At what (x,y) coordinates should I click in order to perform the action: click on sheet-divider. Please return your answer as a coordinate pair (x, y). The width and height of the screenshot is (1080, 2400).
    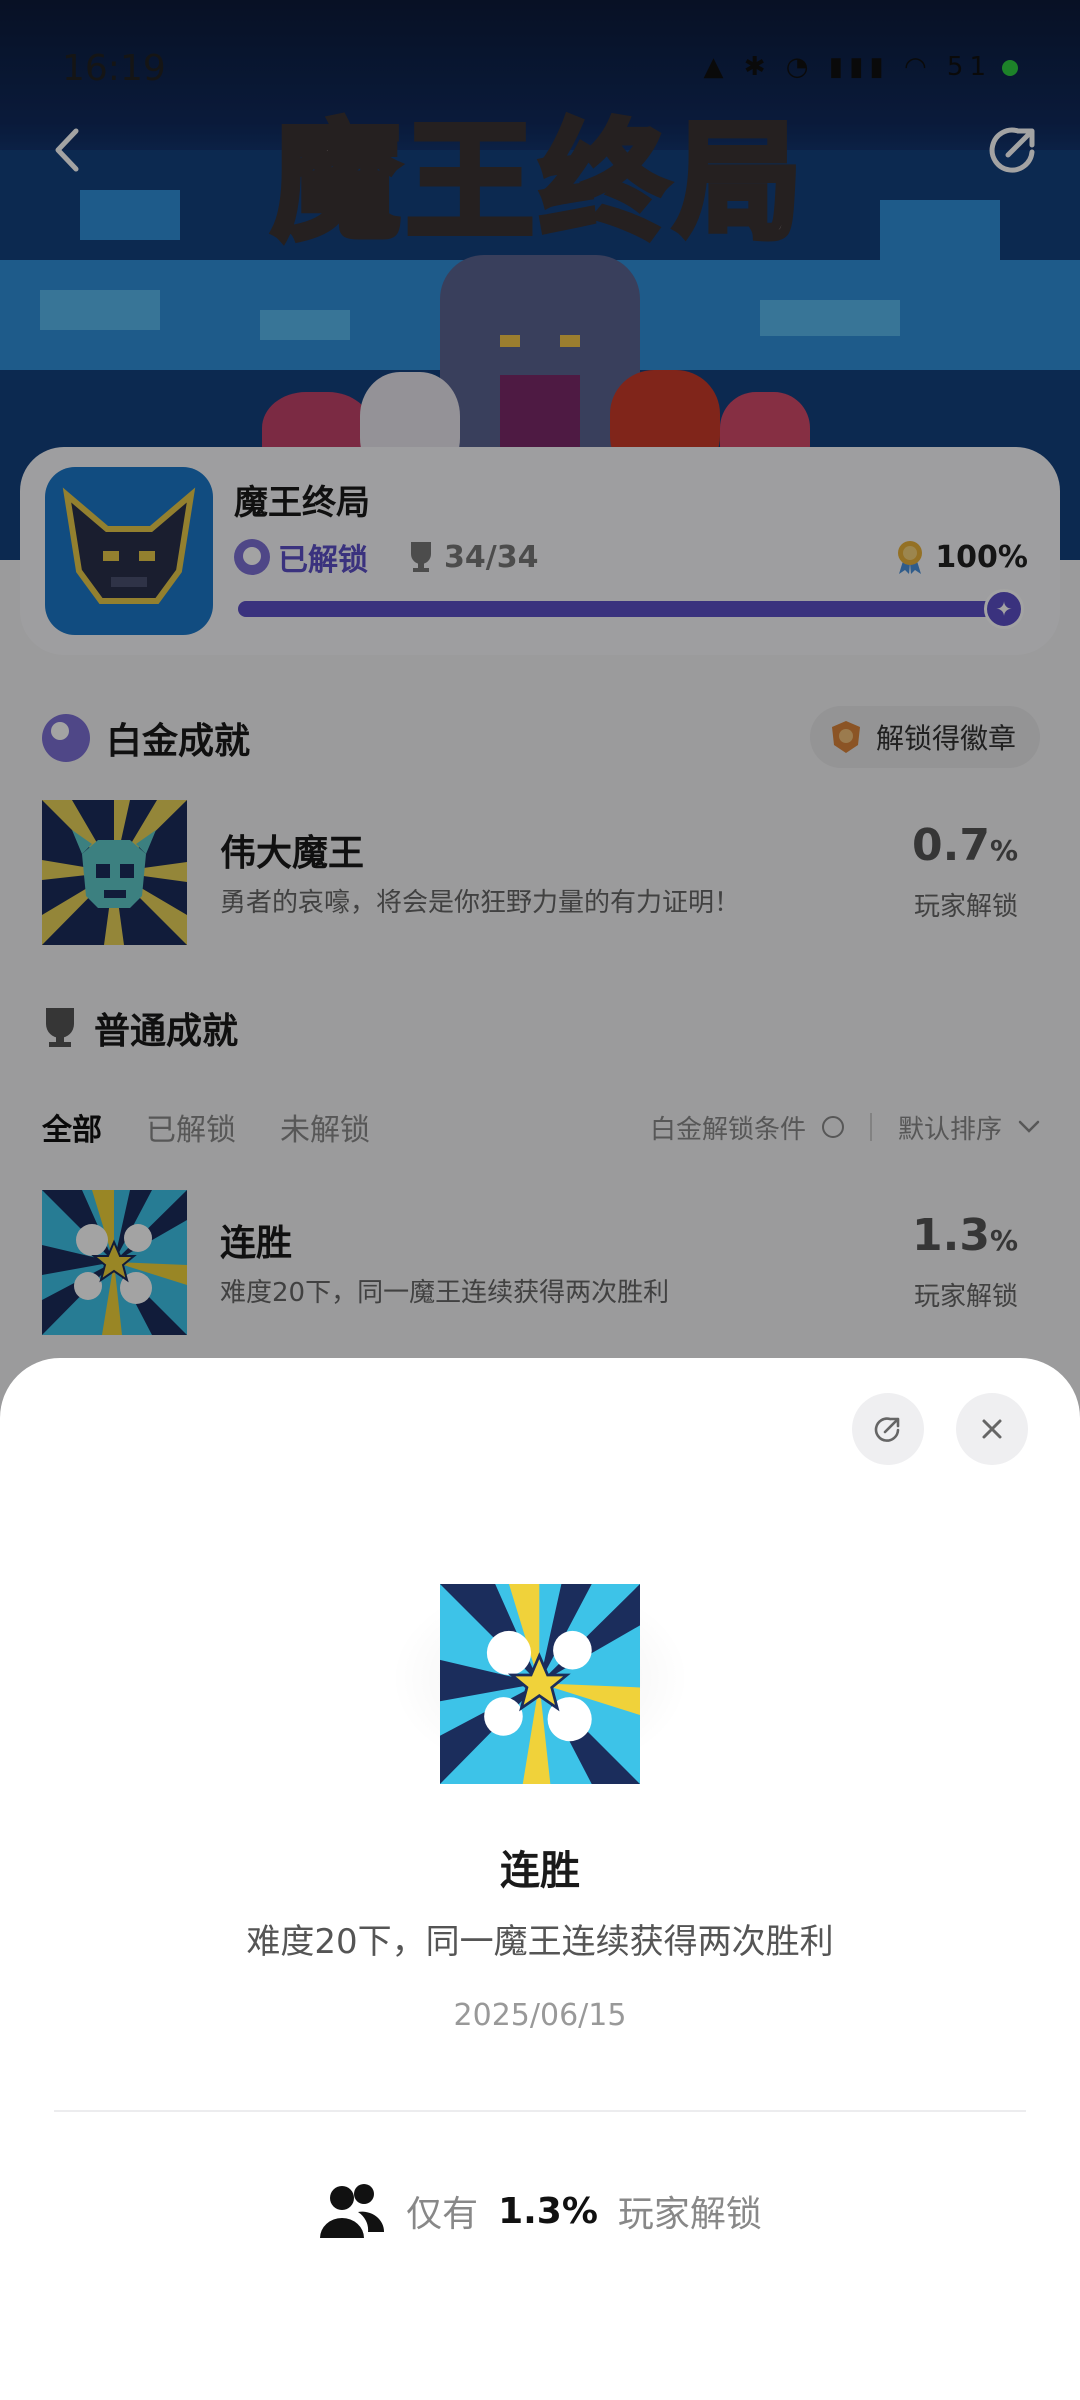
    Looking at the image, I should click on (540, 2111).